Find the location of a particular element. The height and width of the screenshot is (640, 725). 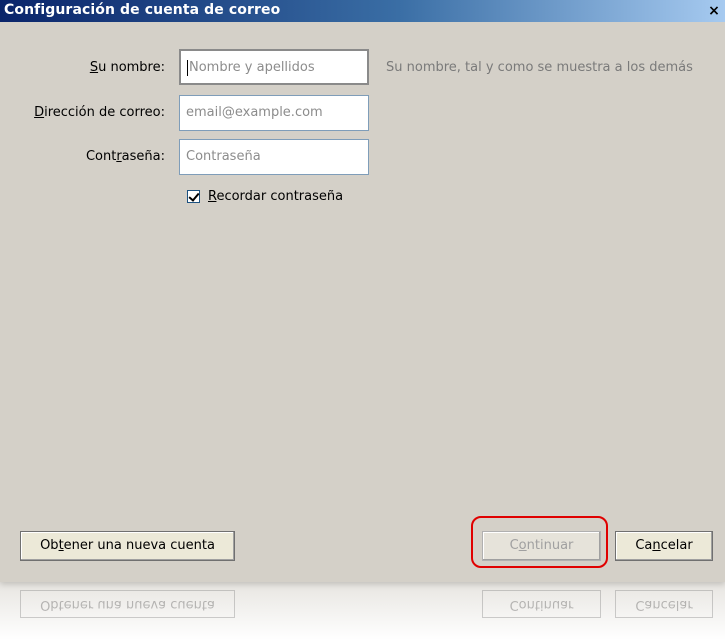

window-title: Configuración de cuenta de correo is located at coordinates (142, 10).